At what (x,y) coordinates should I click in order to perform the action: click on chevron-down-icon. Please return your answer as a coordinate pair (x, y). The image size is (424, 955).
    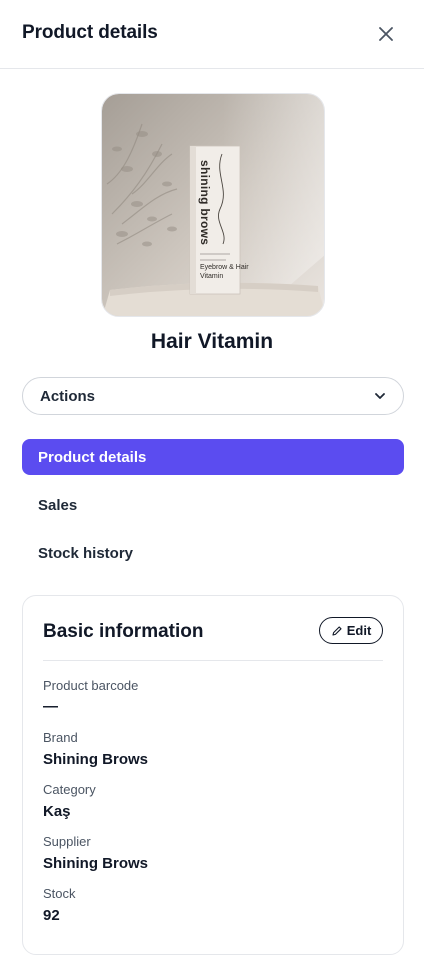
    Looking at the image, I should click on (380, 396).